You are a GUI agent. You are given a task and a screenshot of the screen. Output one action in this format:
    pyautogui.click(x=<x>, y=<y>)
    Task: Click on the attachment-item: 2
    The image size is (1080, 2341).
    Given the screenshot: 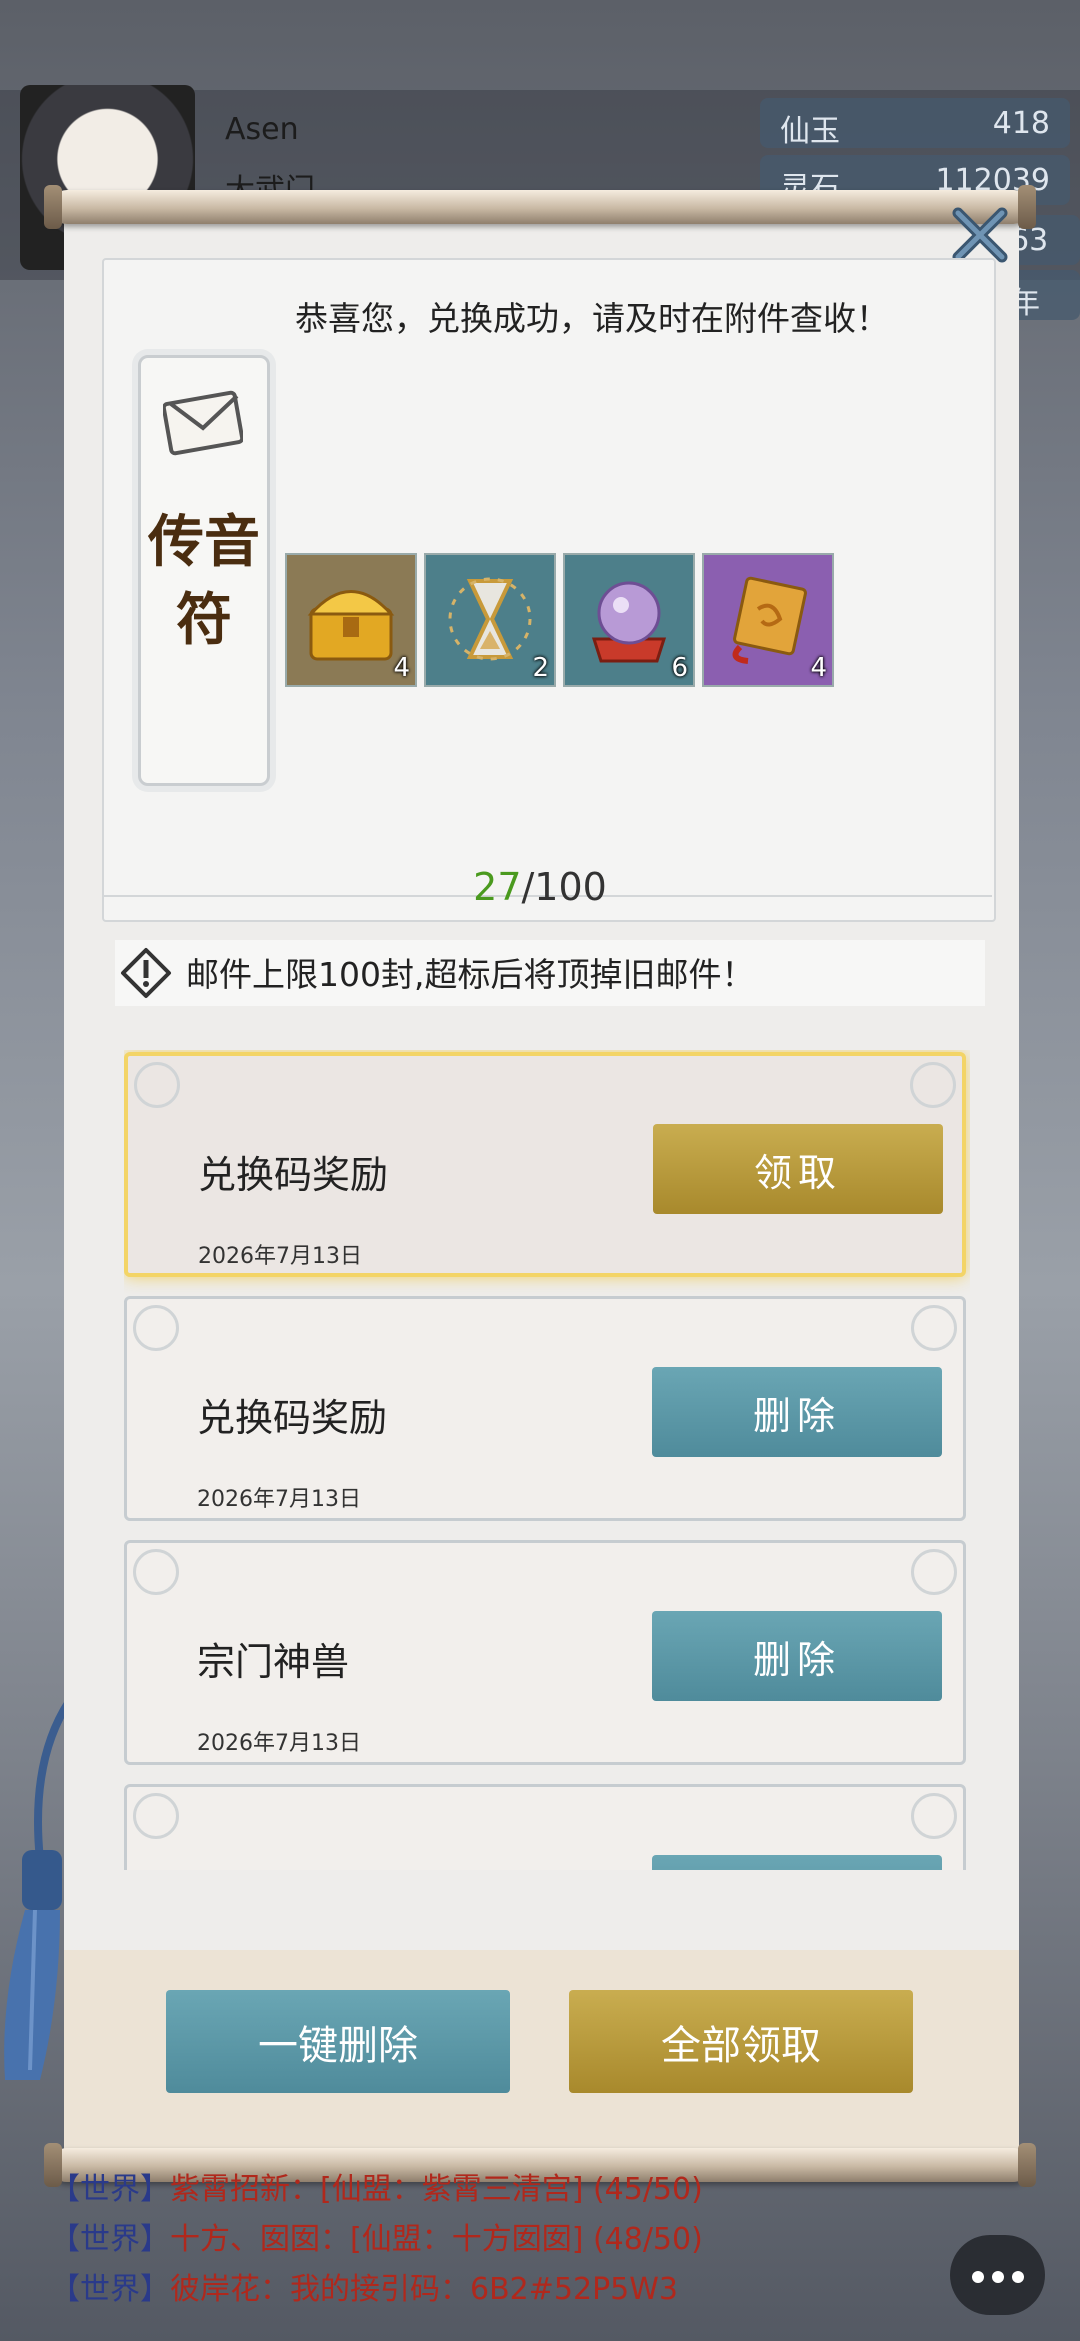 What is the action you would take?
    pyautogui.click(x=490, y=620)
    